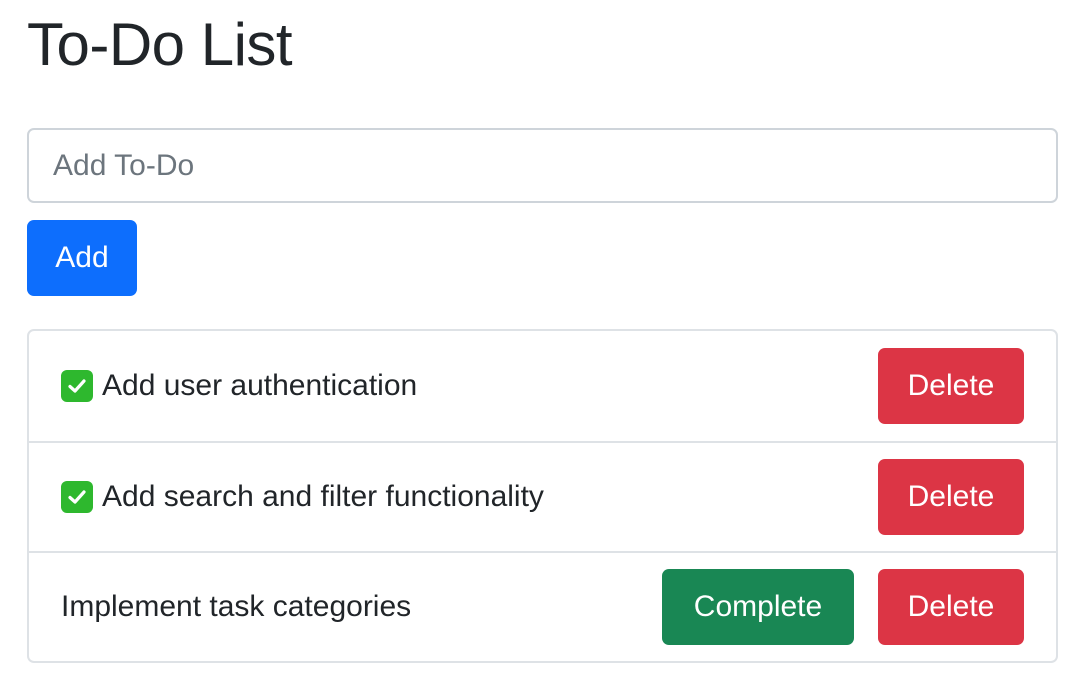 The image size is (1090, 680). What do you see at coordinates (160, 44) in the screenshot?
I see `page-title: To-Do List` at bounding box center [160, 44].